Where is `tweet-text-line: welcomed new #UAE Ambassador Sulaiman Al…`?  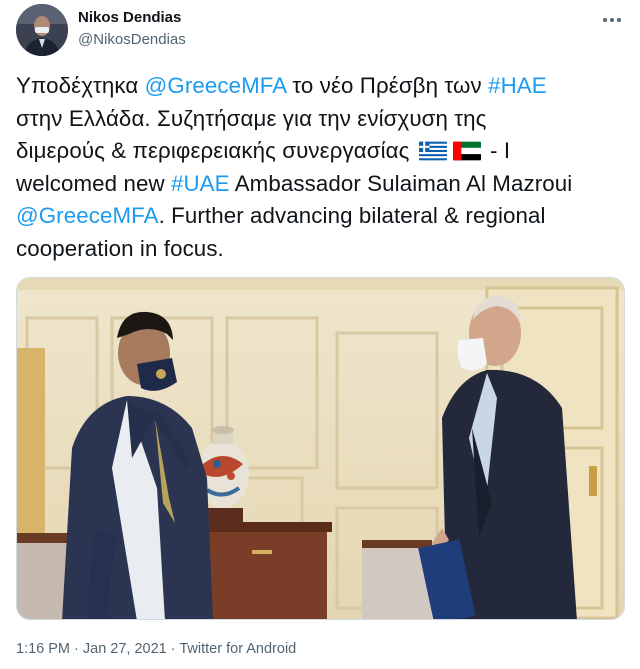 tweet-text-line: welcomed new #UAE Ambassador Sulaiman Al… is located at coordinates (321, 184).